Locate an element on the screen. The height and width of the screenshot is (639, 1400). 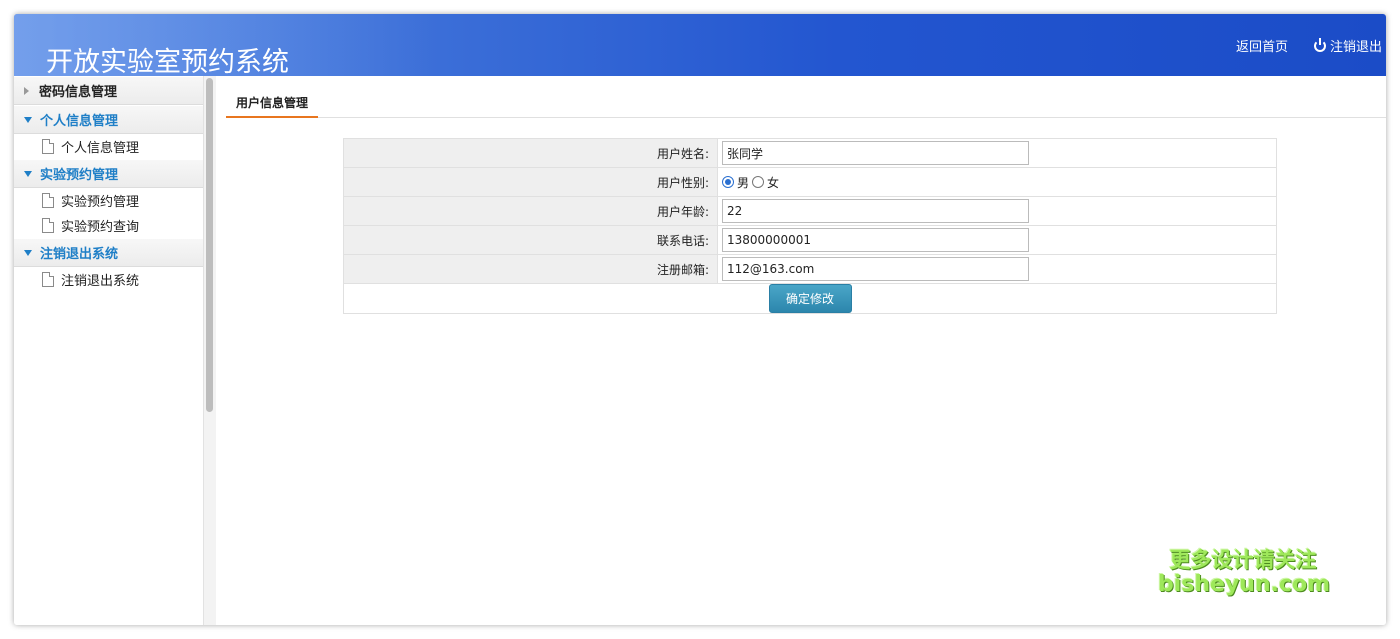
sidebar-group-logout: 注销退出系统 is located at coordinates (108, 252).